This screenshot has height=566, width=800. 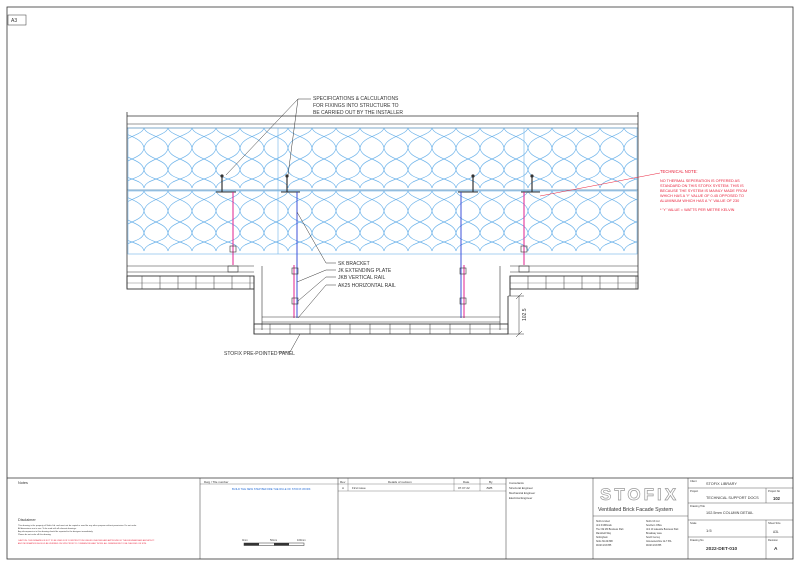 I want to click on contact-right-5: Gloucestershire GL7 5XL, so click(x=659, y=541).